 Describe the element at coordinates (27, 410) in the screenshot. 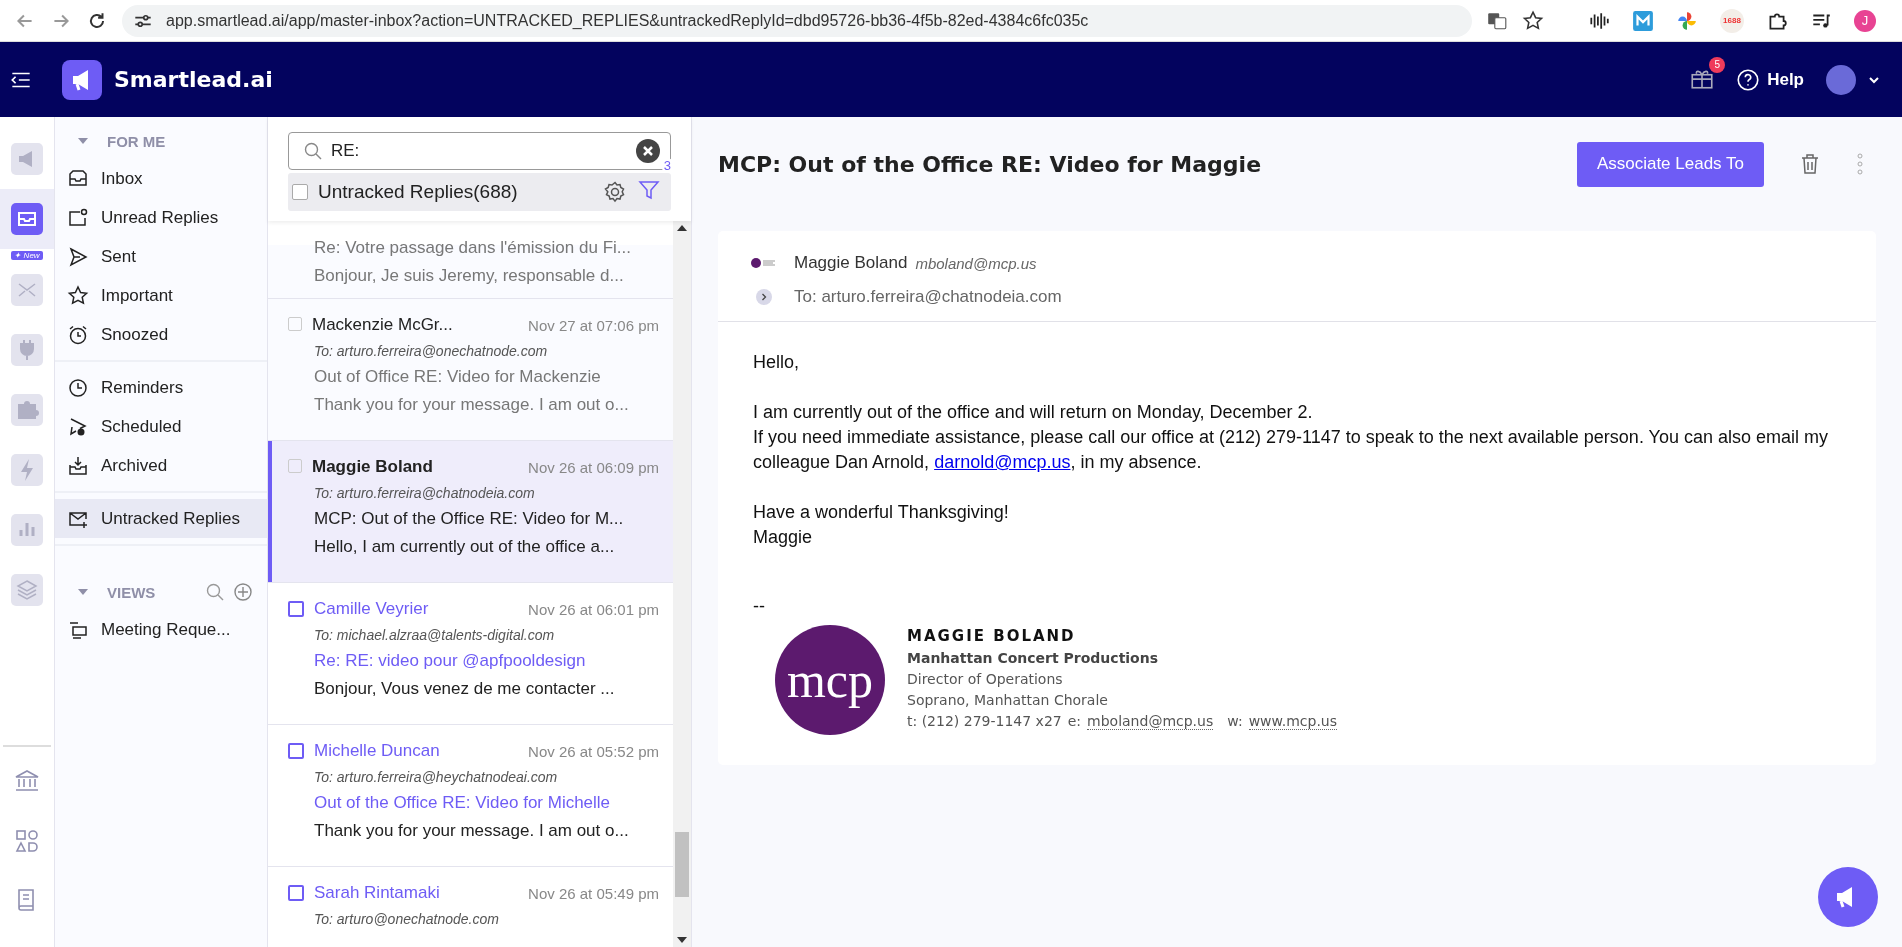

I see `puzzle-icon` at that location.